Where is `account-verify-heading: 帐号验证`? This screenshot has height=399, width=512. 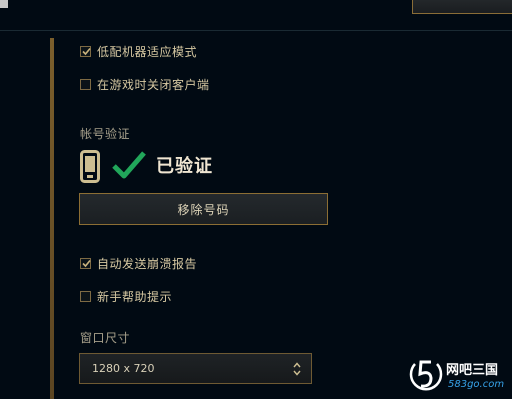
account-verify-heading: 帐号验证 is located at coordinates (105, 134).